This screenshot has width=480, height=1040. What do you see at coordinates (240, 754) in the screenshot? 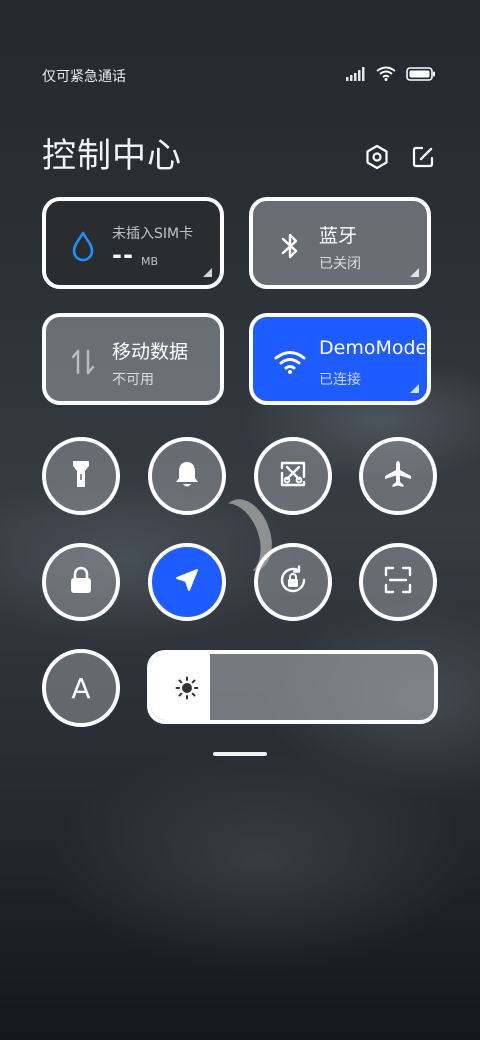
I see `drag-handle` at bounding box center [240, 754].